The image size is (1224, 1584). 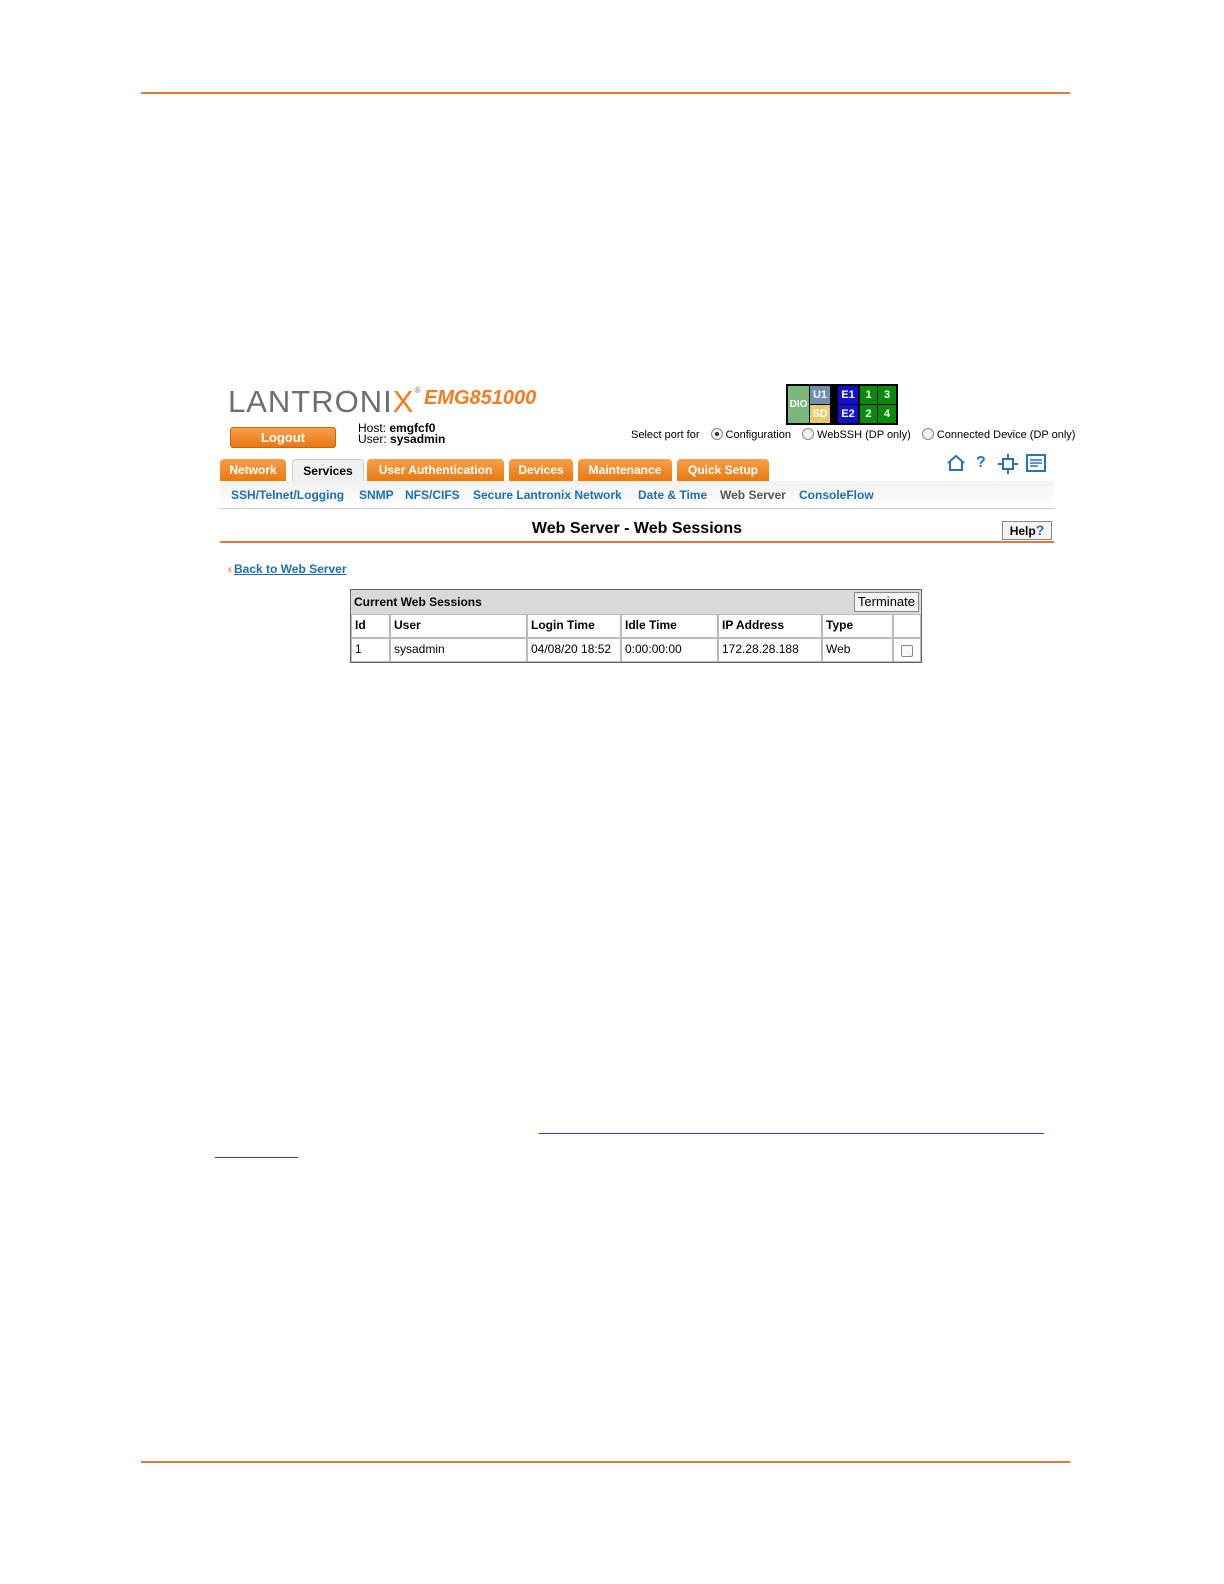 What do you see at coordinates (887, 414) in the screenshot?
I see `port-4: 4` at bounding box center [887, 414].